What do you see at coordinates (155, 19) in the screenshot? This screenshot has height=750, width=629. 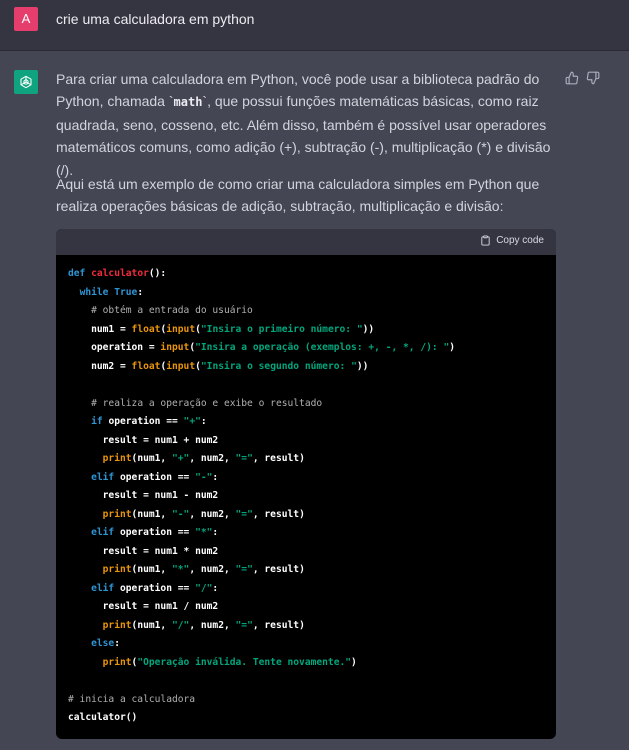 I see `user-message-text: crie uma calculadora em python` at bounding box center [155, 19].